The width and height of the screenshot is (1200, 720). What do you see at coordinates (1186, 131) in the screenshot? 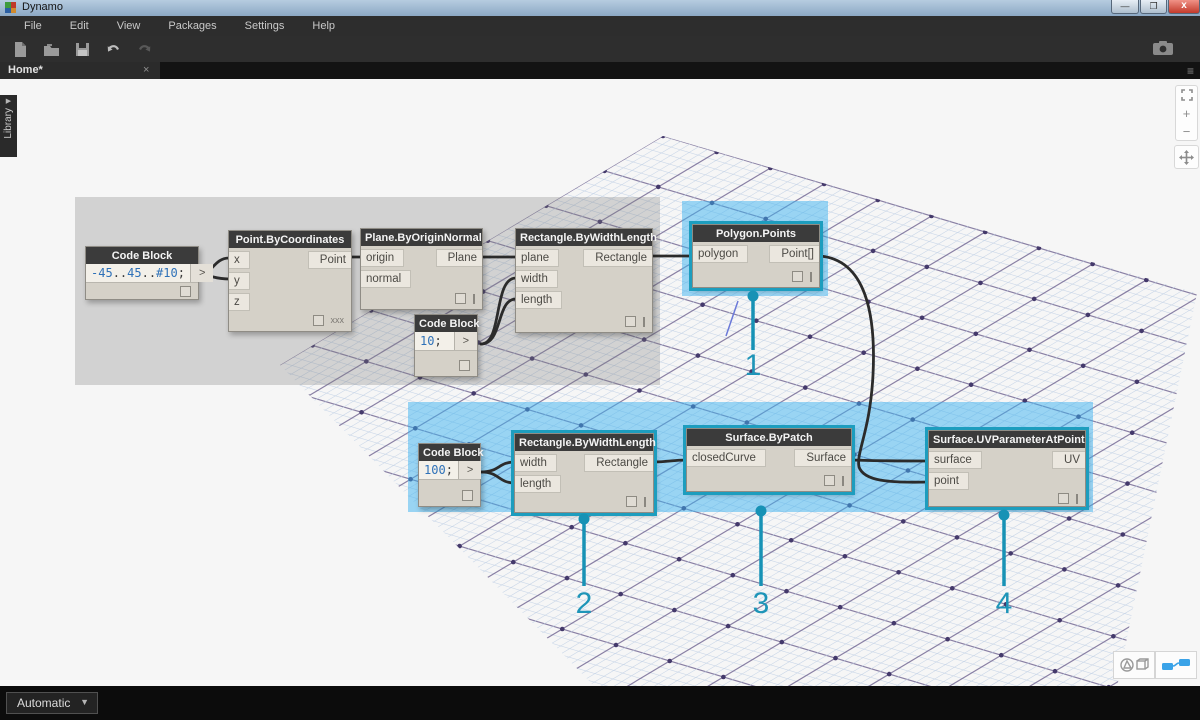
I see `zoom-out-button: −` at bounding box center [1186, 131].